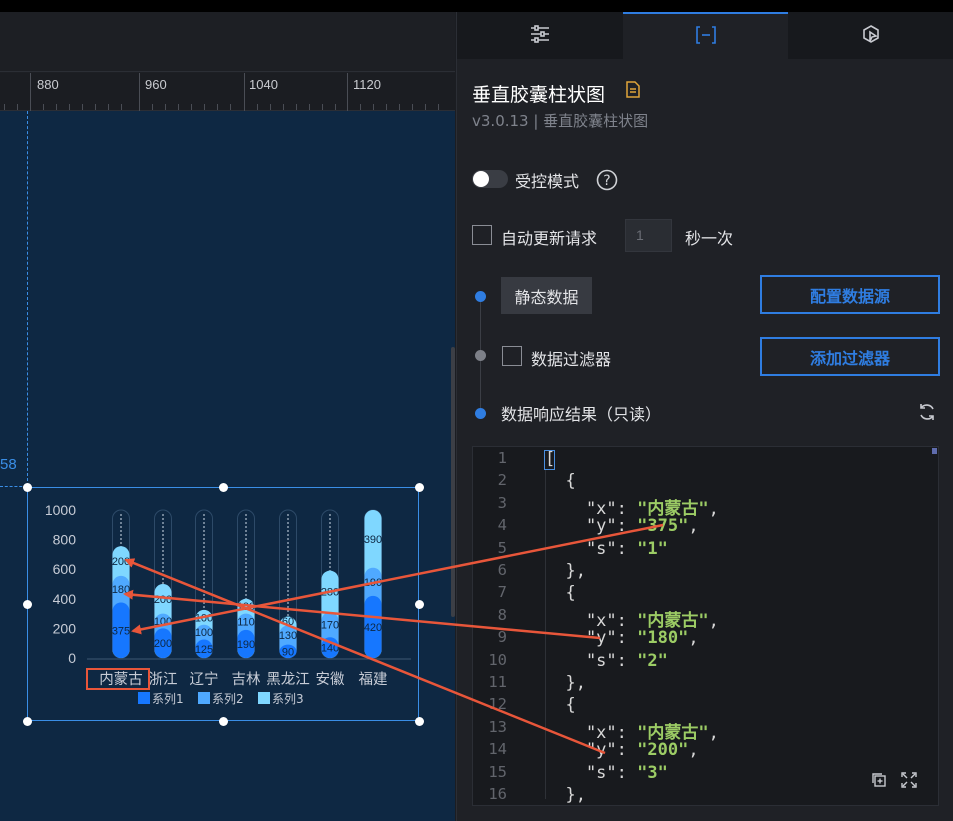  I want to click on line-number: 9, so click(502, 637).